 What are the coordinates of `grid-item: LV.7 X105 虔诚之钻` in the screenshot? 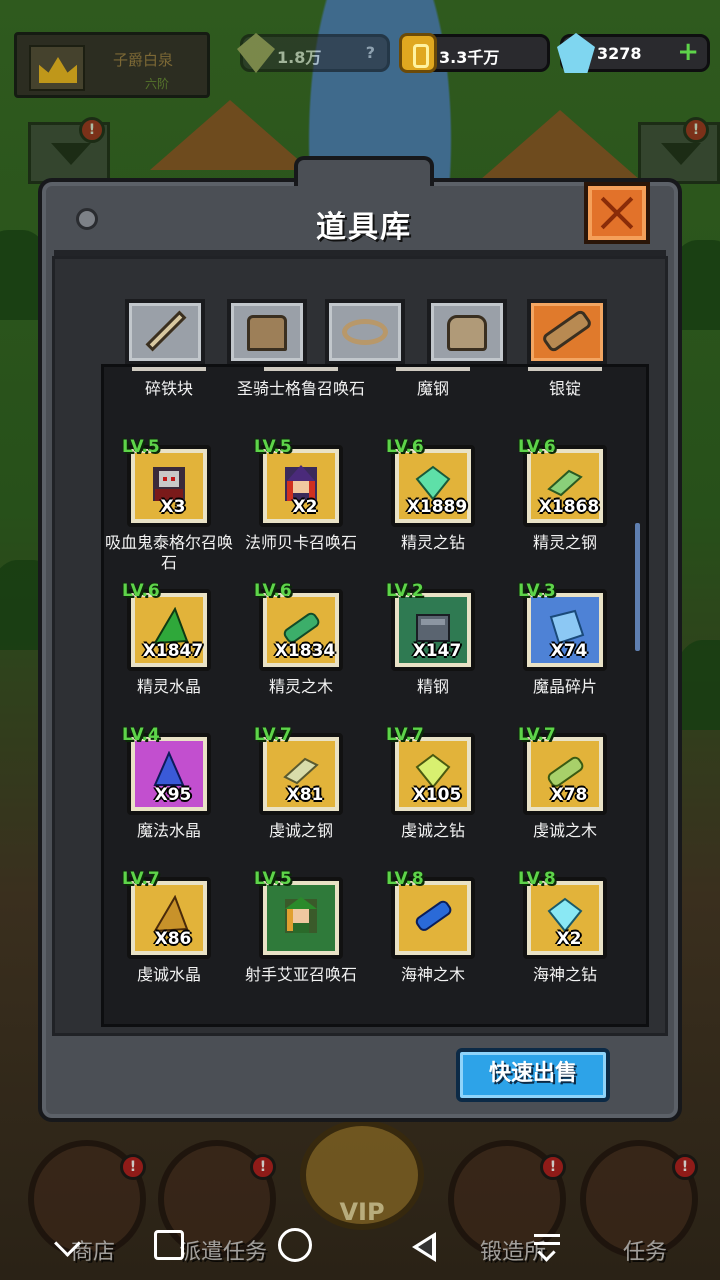 It's located at (433, 797).